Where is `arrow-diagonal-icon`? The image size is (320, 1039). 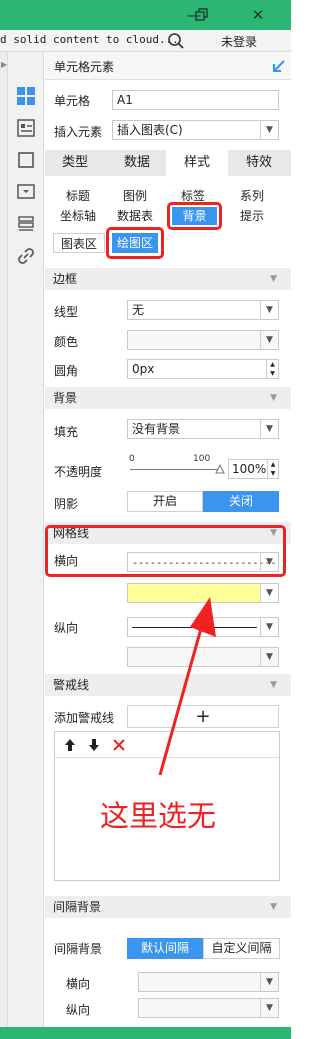 arrow-diagonal-icon is located at coordinates (279, 66).